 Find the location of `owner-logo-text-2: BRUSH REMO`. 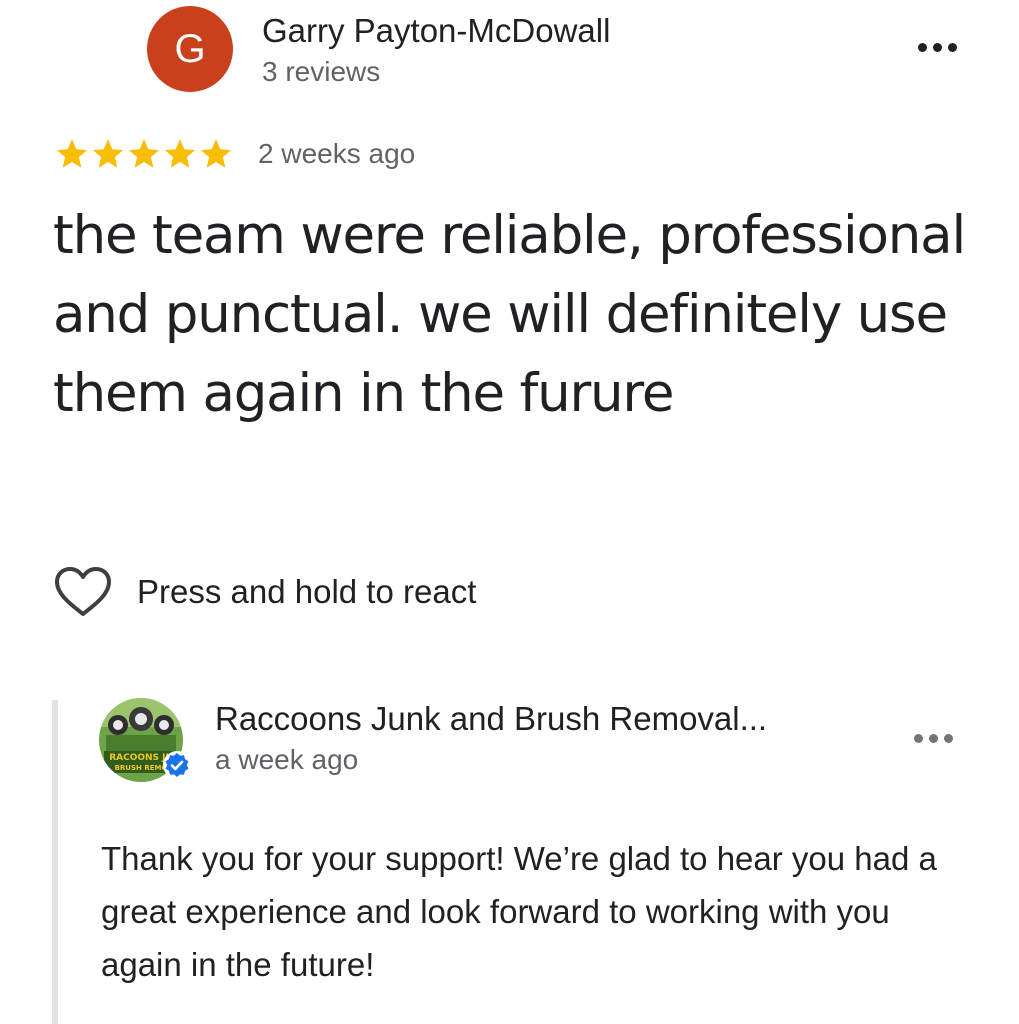

owner-logo-text-2: BRUSH REMO is located at coordinates (141, 768).